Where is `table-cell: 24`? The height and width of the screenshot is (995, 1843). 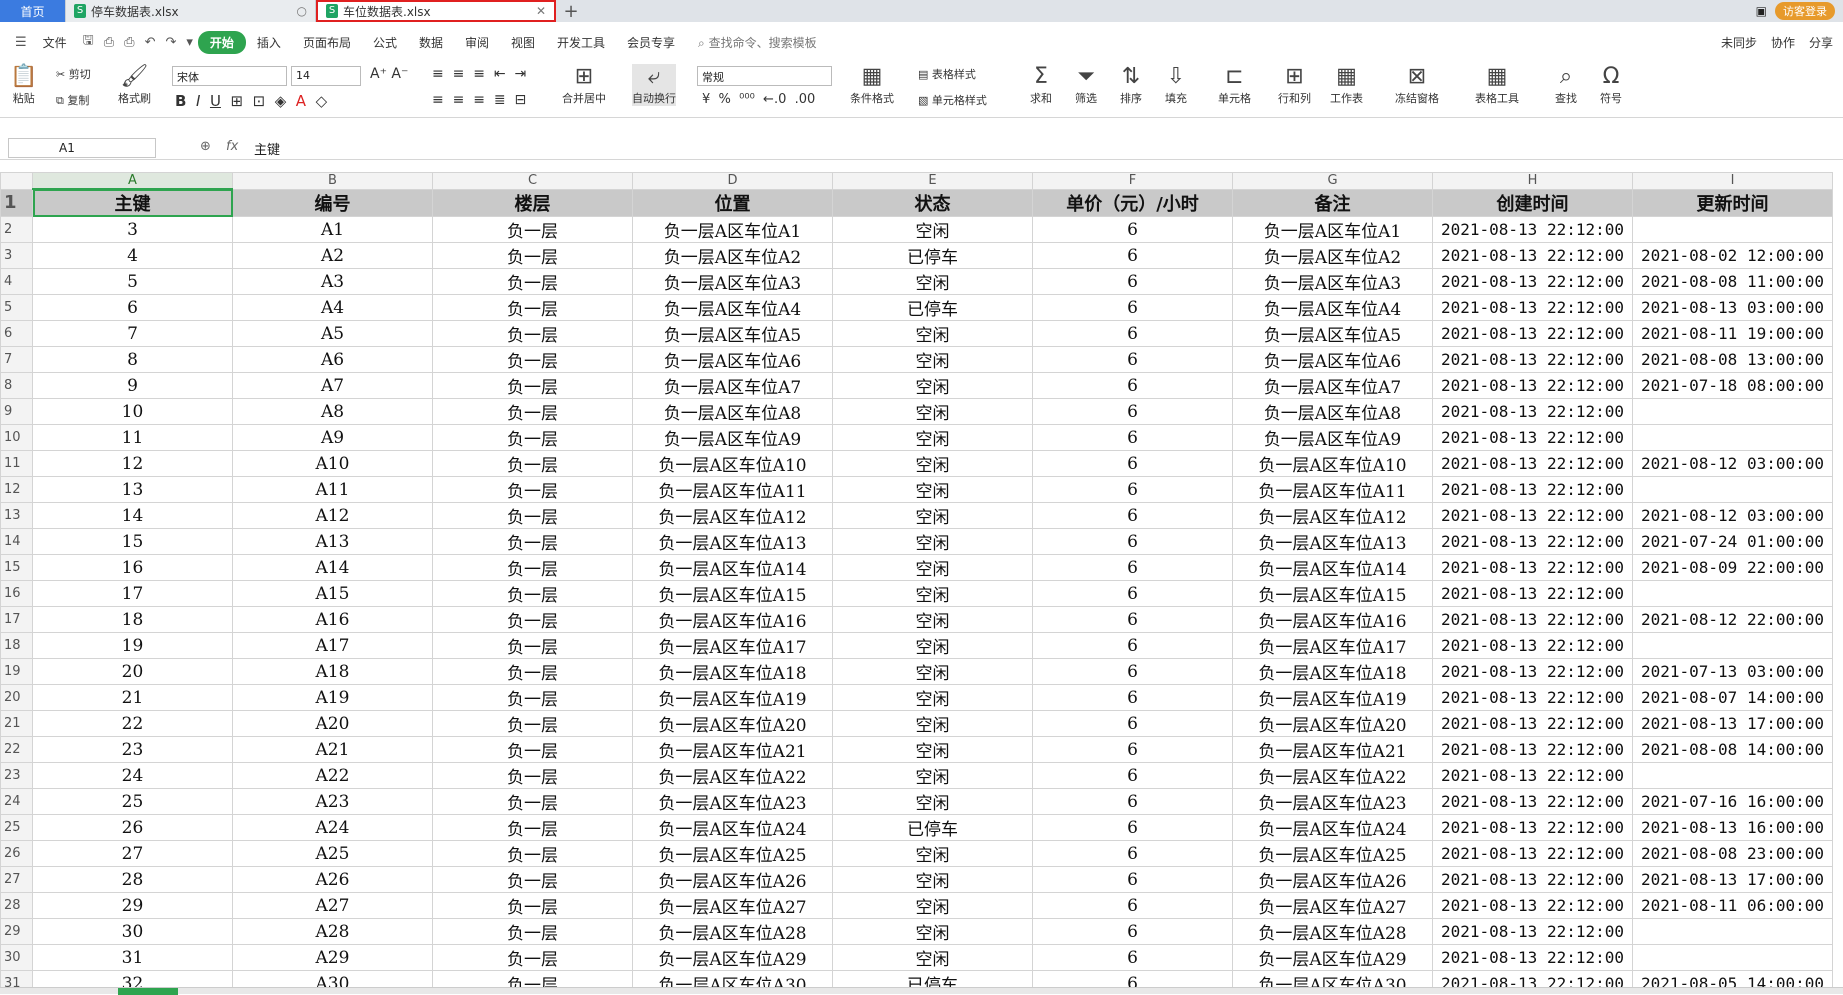
table-cell: 24 is located at coordinates (132, 775).